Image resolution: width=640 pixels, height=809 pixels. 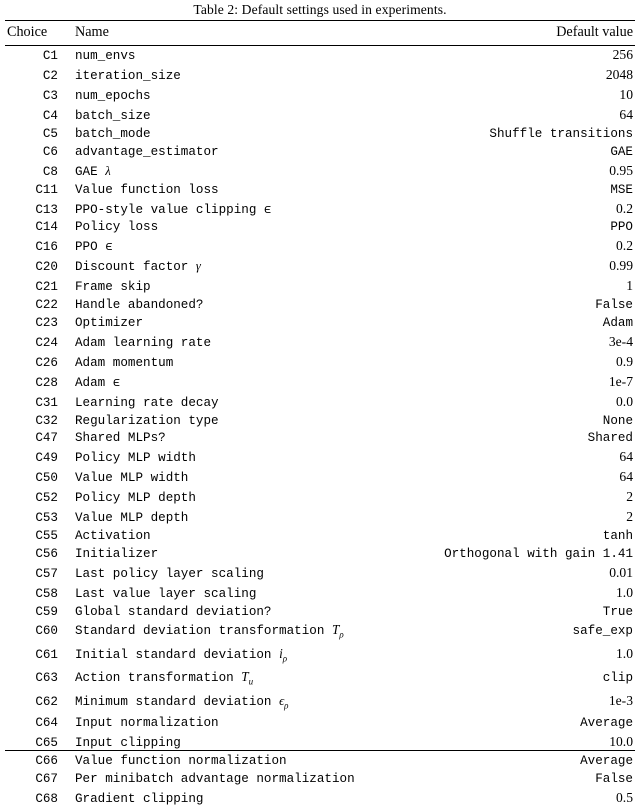 What do you see at coordinates (614, 305) in the screenshot?
I see `cell-default-value: False` at bounding box center [614, 305].